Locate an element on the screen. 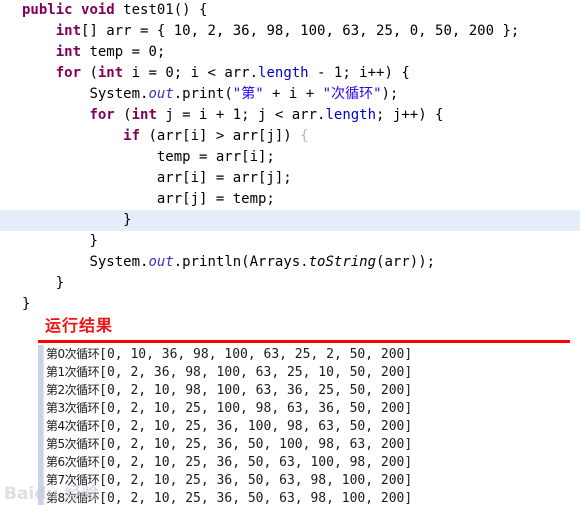  code-token: - 1; i++) { is located at coordinates (359, 73).